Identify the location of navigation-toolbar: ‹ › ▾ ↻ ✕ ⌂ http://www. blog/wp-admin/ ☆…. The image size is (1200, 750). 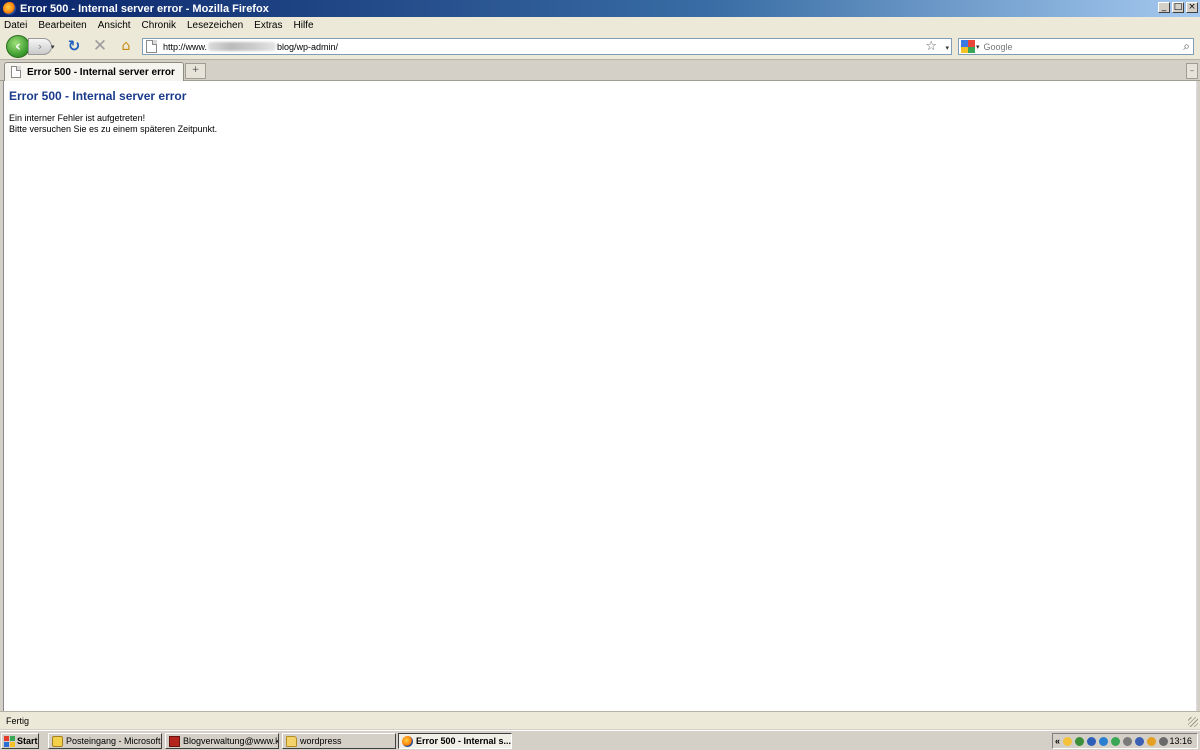
(600, 46).